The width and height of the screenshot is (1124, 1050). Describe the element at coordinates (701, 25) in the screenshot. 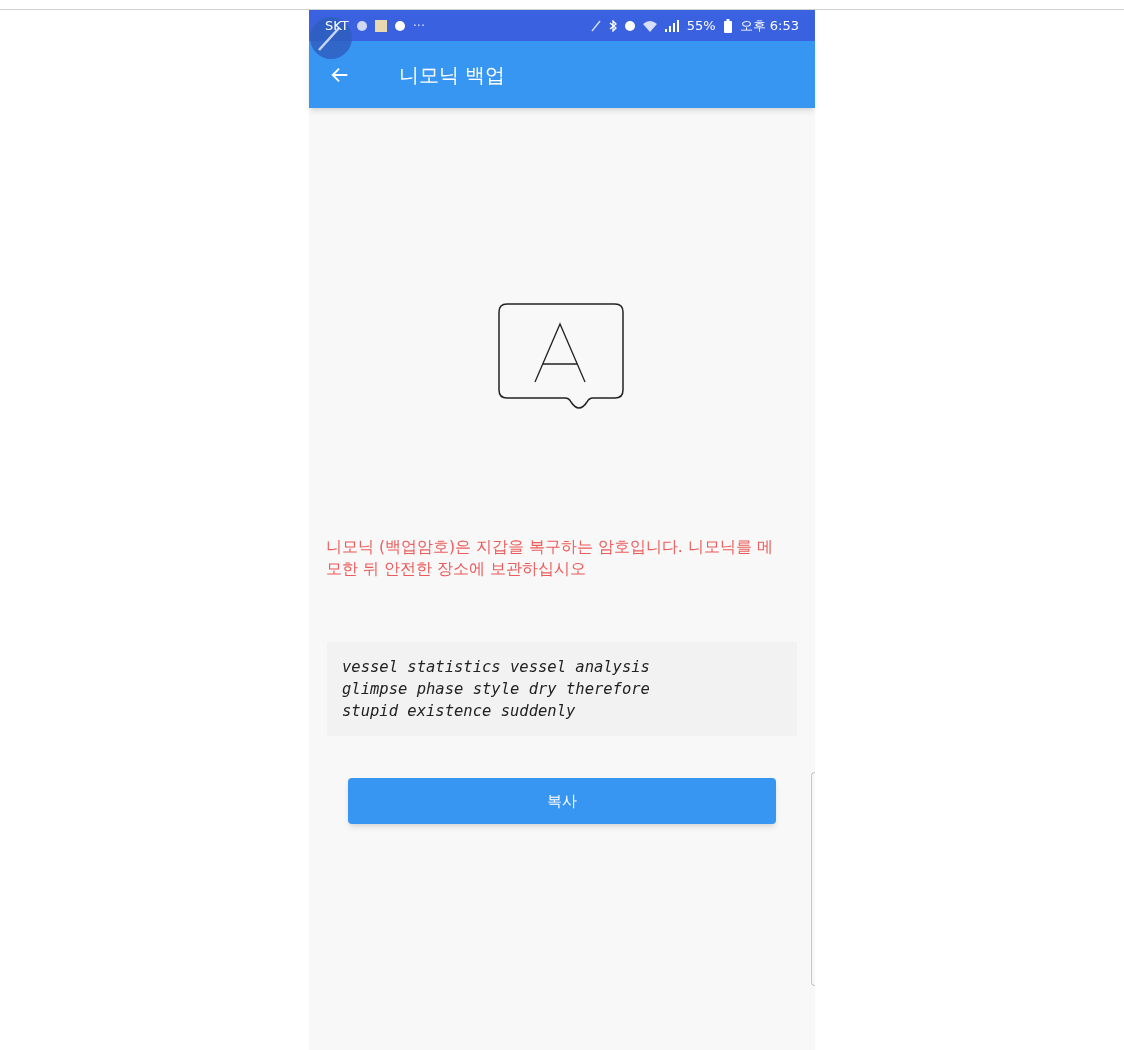

I see `battery-percent: 55%` at that location.